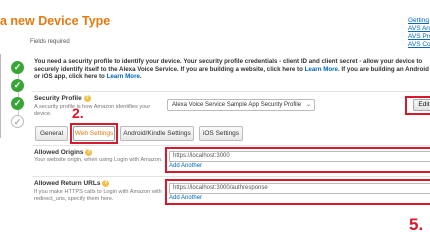  I want to click on step-1-check-icon: ✓, so click(17, 67).